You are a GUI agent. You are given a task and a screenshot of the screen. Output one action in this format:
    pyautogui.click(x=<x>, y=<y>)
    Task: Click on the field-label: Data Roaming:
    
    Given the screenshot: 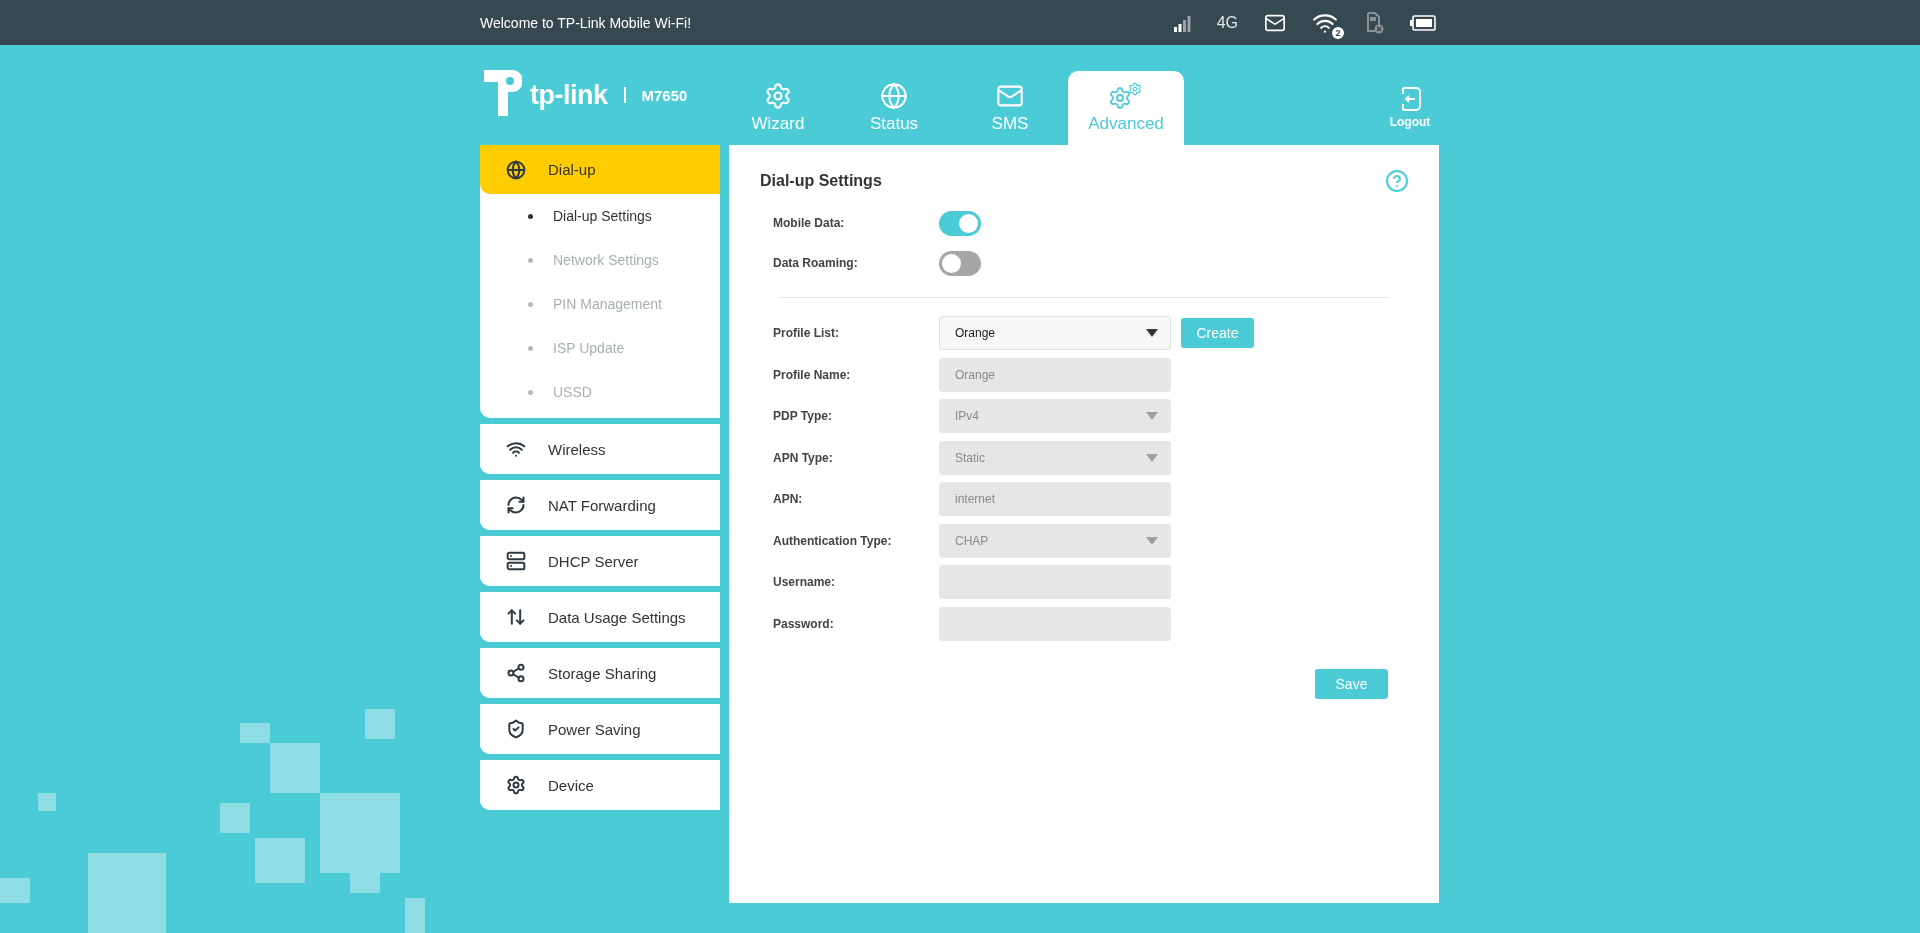 What is the action you would take?
    pyautogui.click(x=816, y=263)
    